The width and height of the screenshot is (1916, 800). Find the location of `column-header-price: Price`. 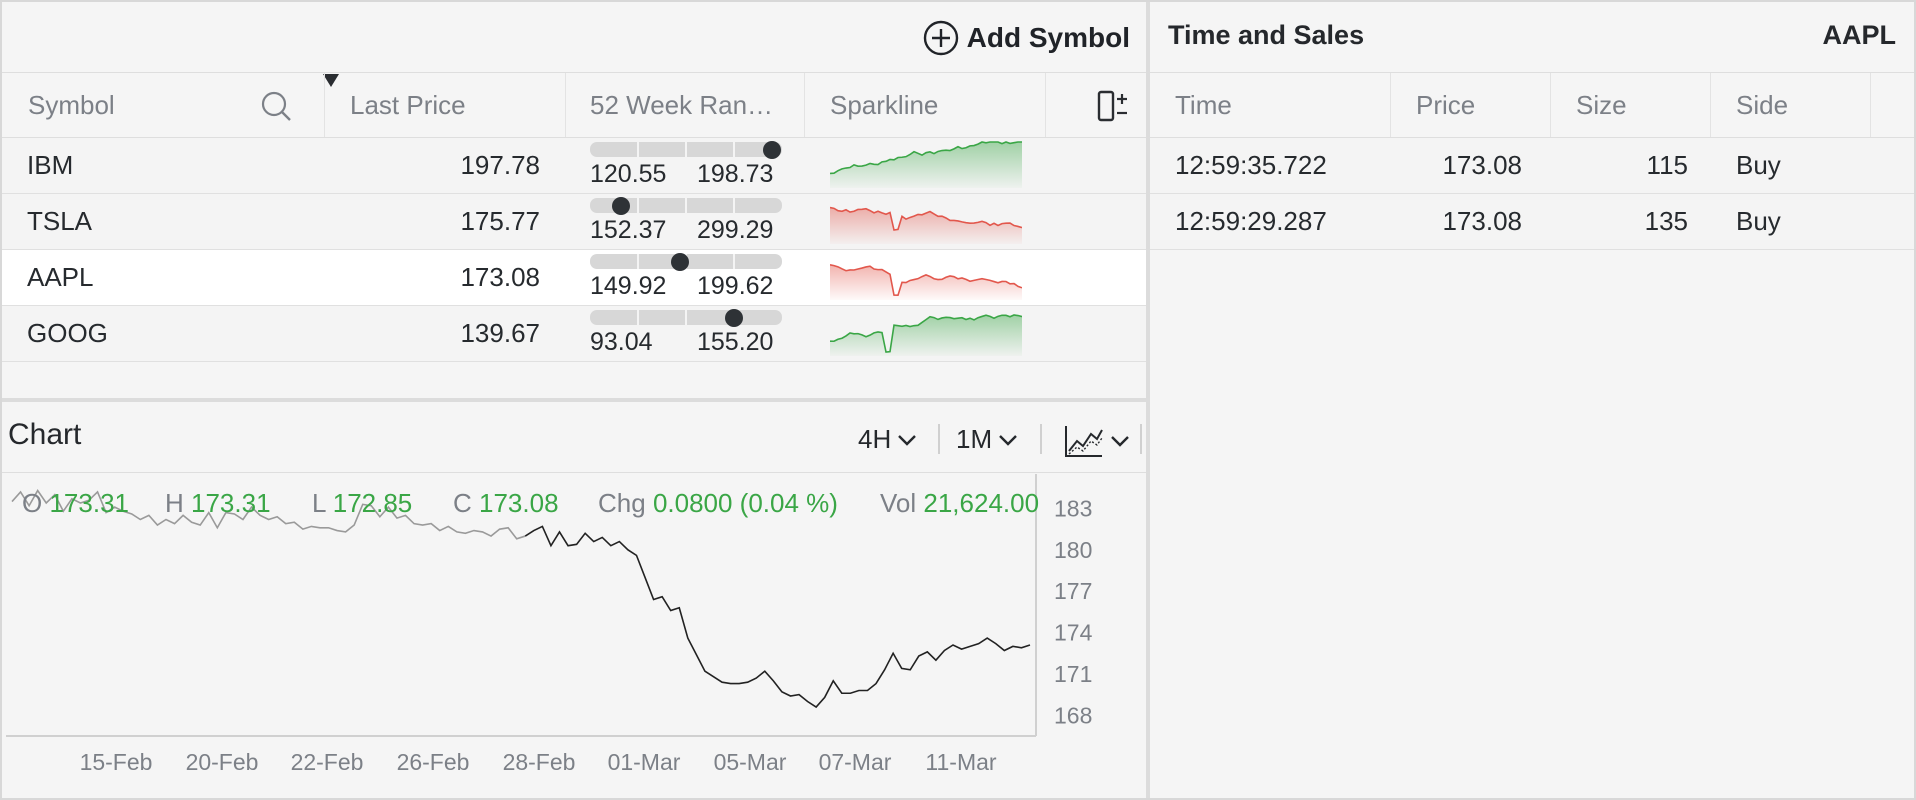

column-header-price: Price is located at coordinates (1445, 105).